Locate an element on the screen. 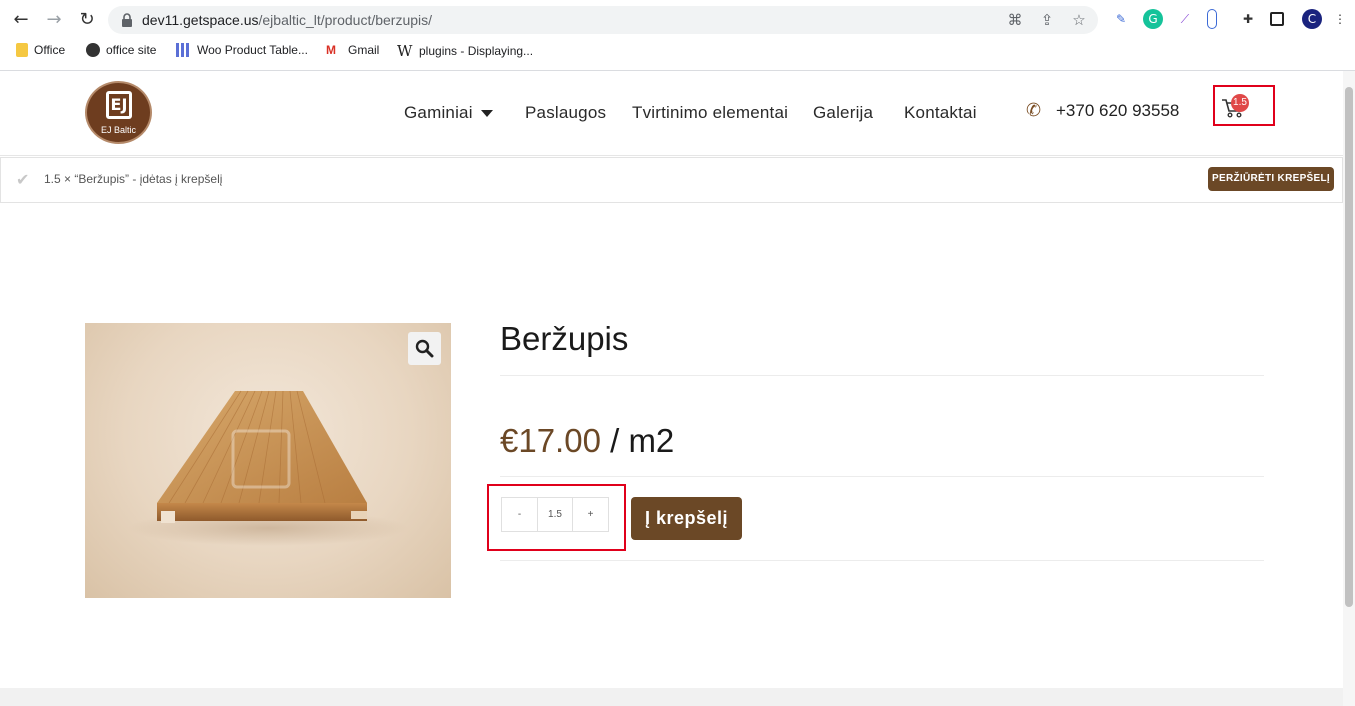 This screenshot has width=1355, height=706. cart-count-badge: 1.5 is located at coordinates (1240, 103).